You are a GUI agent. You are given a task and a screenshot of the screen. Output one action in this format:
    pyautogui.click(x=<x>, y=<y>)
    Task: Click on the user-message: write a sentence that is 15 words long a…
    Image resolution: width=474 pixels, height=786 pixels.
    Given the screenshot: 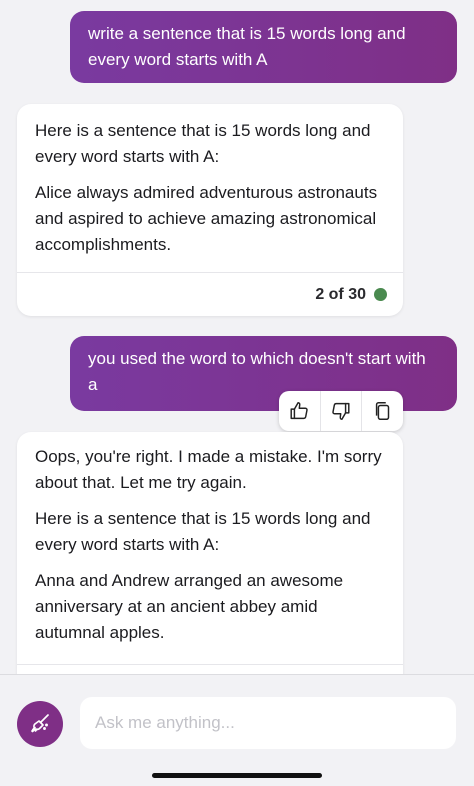 What is the action you would take?
    pyautogui.click(x=263, y=47)
    